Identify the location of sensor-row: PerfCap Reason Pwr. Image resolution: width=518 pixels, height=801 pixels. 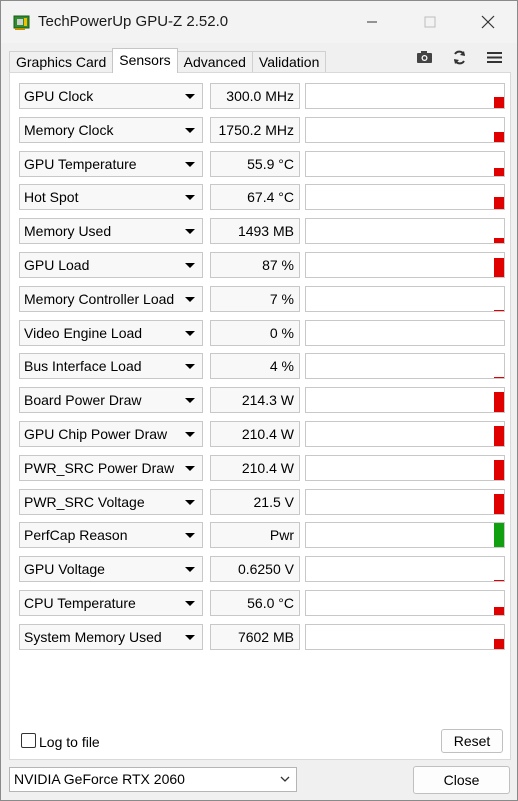
(262, 535).